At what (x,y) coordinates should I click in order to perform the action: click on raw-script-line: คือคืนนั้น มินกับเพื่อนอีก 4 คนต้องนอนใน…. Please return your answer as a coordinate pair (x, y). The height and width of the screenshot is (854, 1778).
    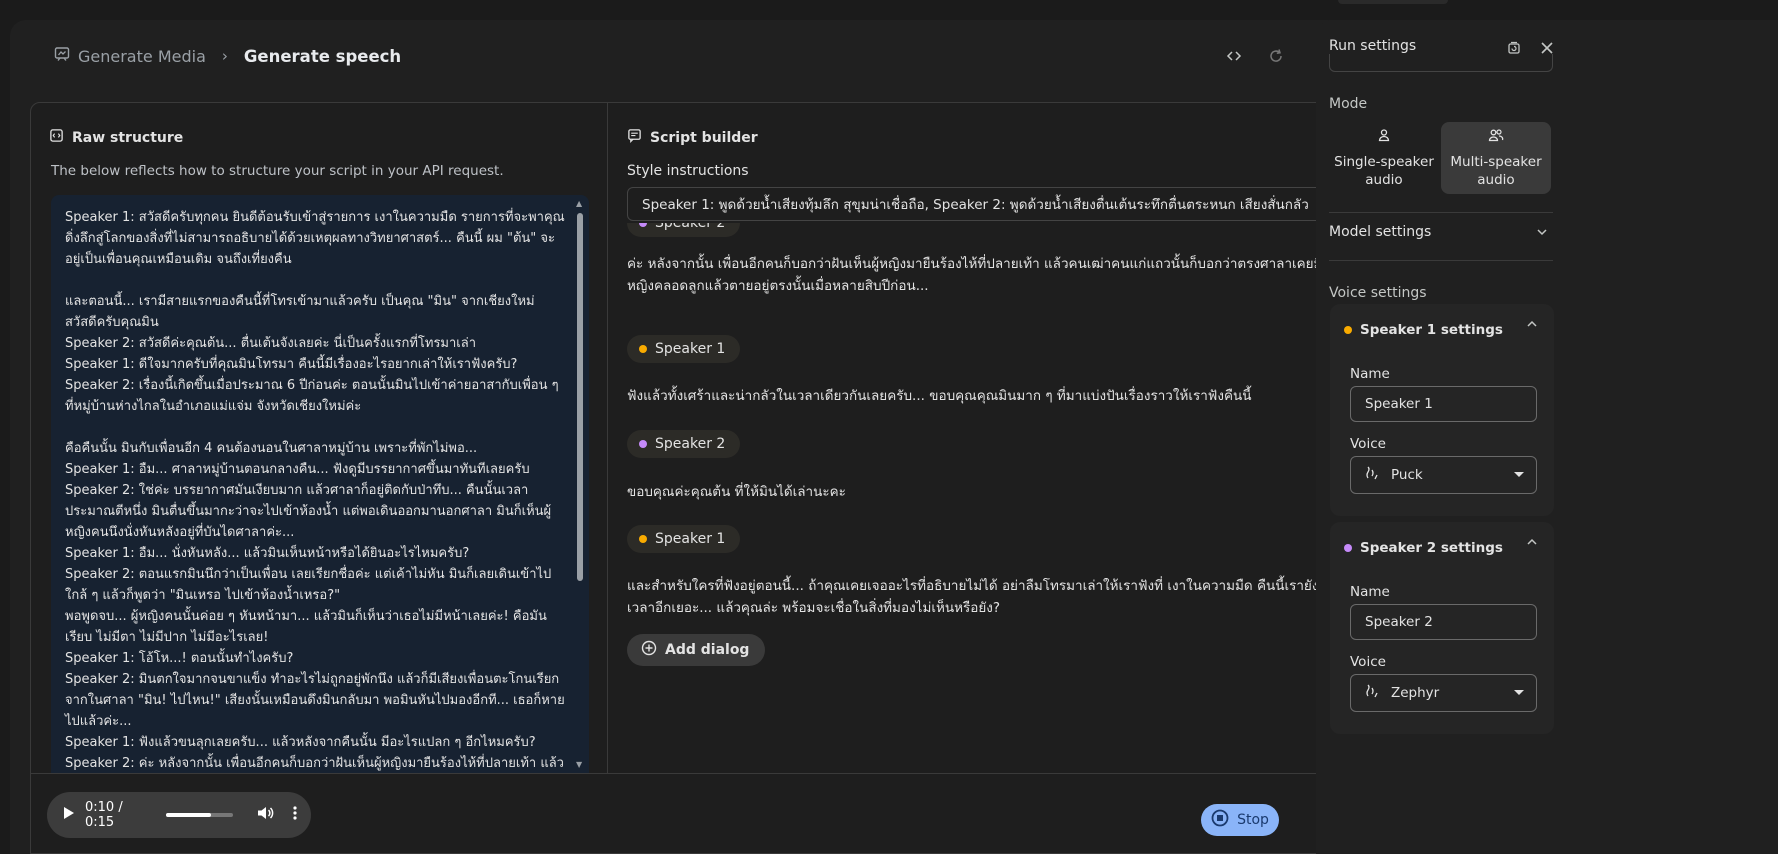
    Looking at the image, I should click on (271, 448).